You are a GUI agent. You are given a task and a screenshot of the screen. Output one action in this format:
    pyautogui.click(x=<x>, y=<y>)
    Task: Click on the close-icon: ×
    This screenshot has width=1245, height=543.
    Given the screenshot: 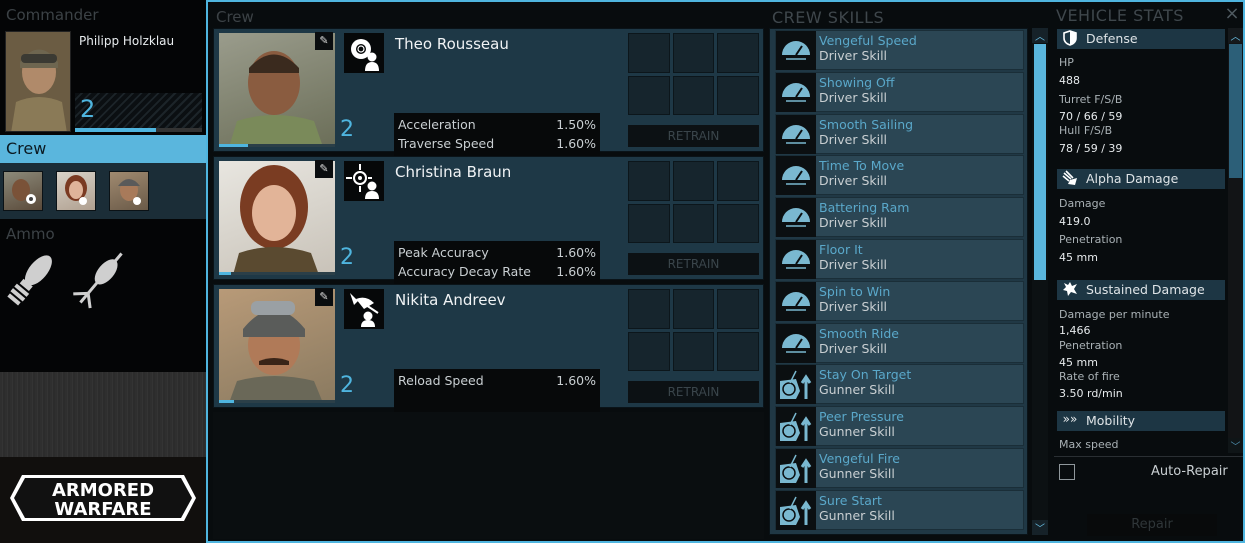 What is the action you would take?
    pyautogui.click(x=1232, y=13)
    